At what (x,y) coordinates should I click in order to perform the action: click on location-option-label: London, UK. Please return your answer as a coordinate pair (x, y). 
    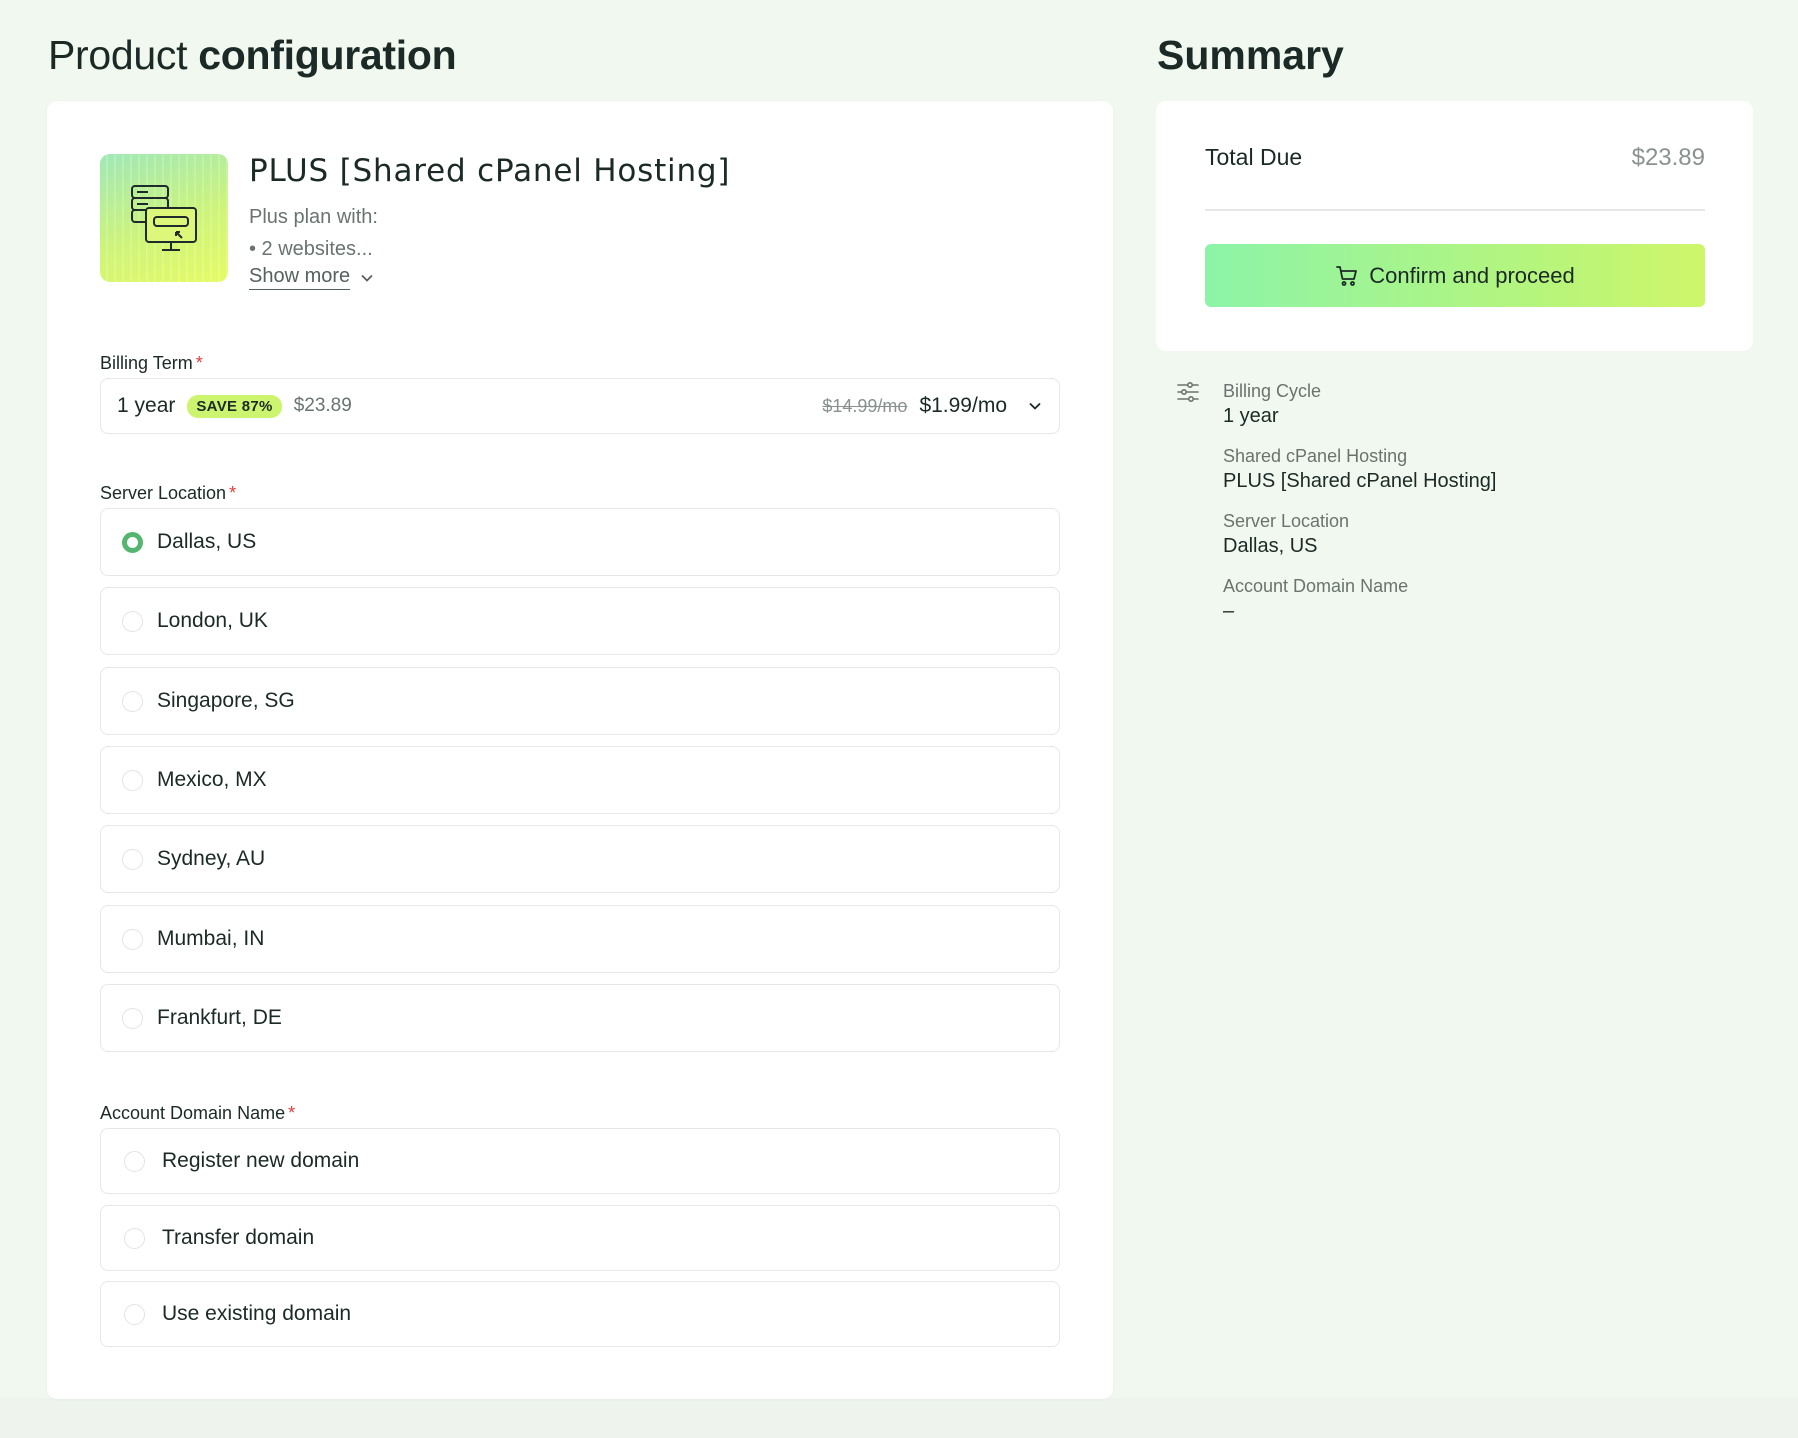
    Looking at the image, I should click on (212, 620).